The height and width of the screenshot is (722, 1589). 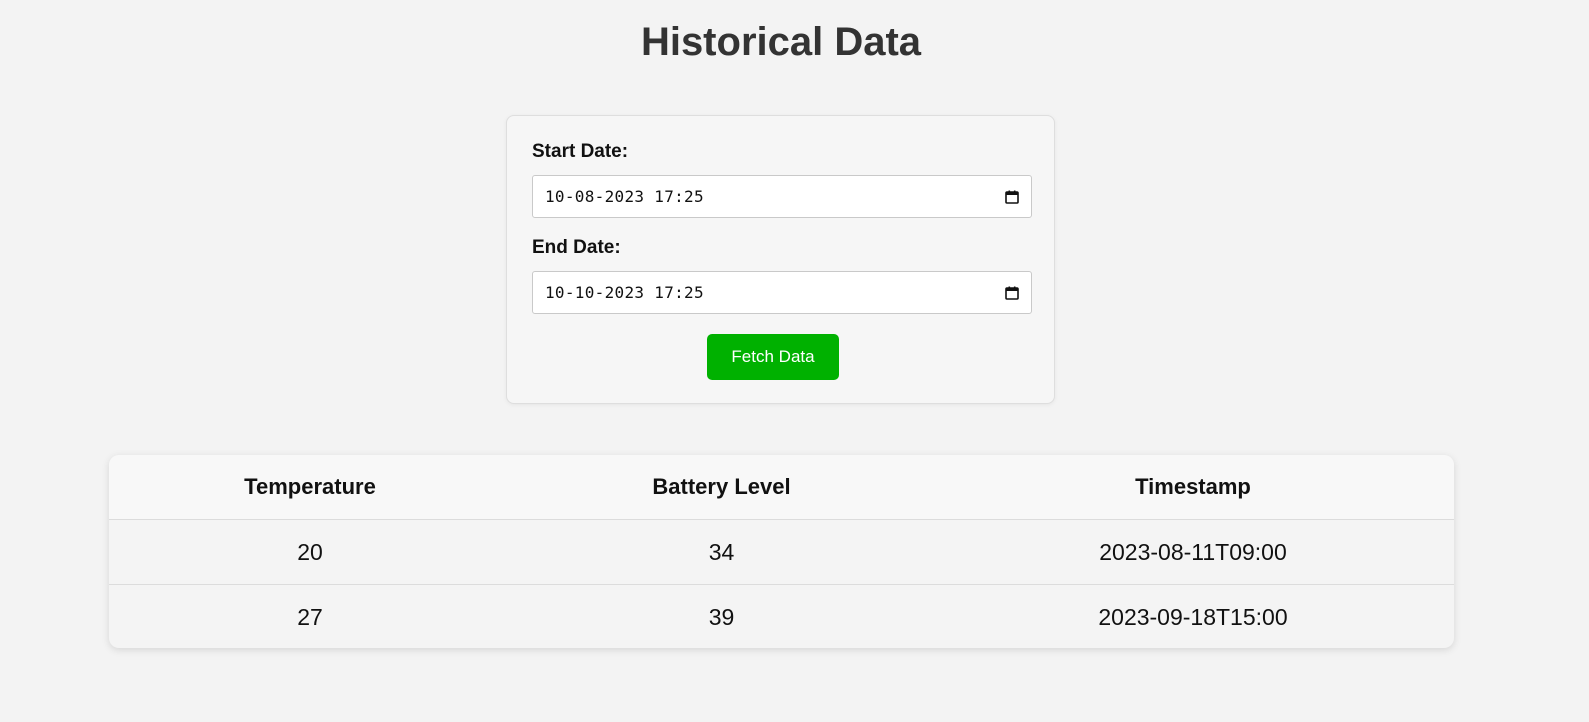 I want to click on cell-battery-level: 39, so click(x=721, y=616).